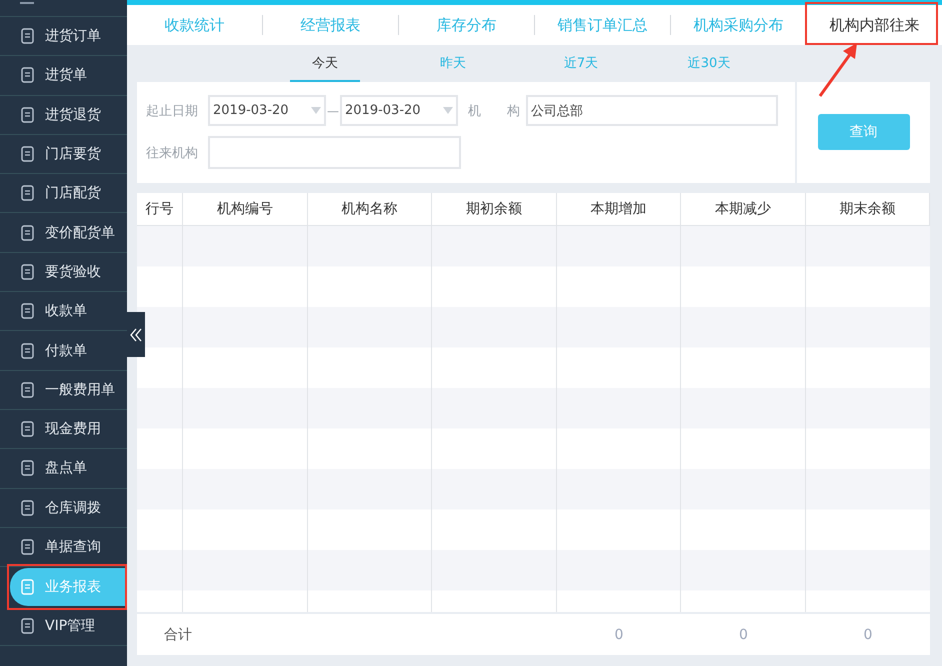 Image resolution: width=942 pixels, height=666 pixels. What do you see at coordinates (63, 233) in the screenshot?
I see `sidebar-item: 变价配货单` at bounding box center [63, 233].